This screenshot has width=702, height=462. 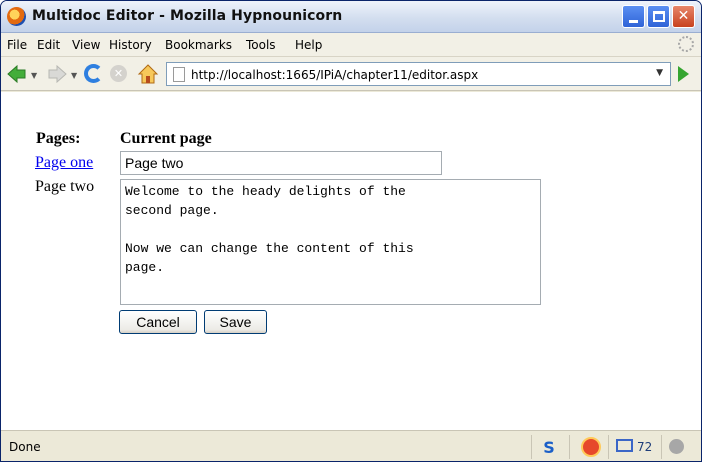 What do you see at coordinates (57, 74) in the screenshot?
I see `forward-arrow-icon` at bounding box center [57, 74].